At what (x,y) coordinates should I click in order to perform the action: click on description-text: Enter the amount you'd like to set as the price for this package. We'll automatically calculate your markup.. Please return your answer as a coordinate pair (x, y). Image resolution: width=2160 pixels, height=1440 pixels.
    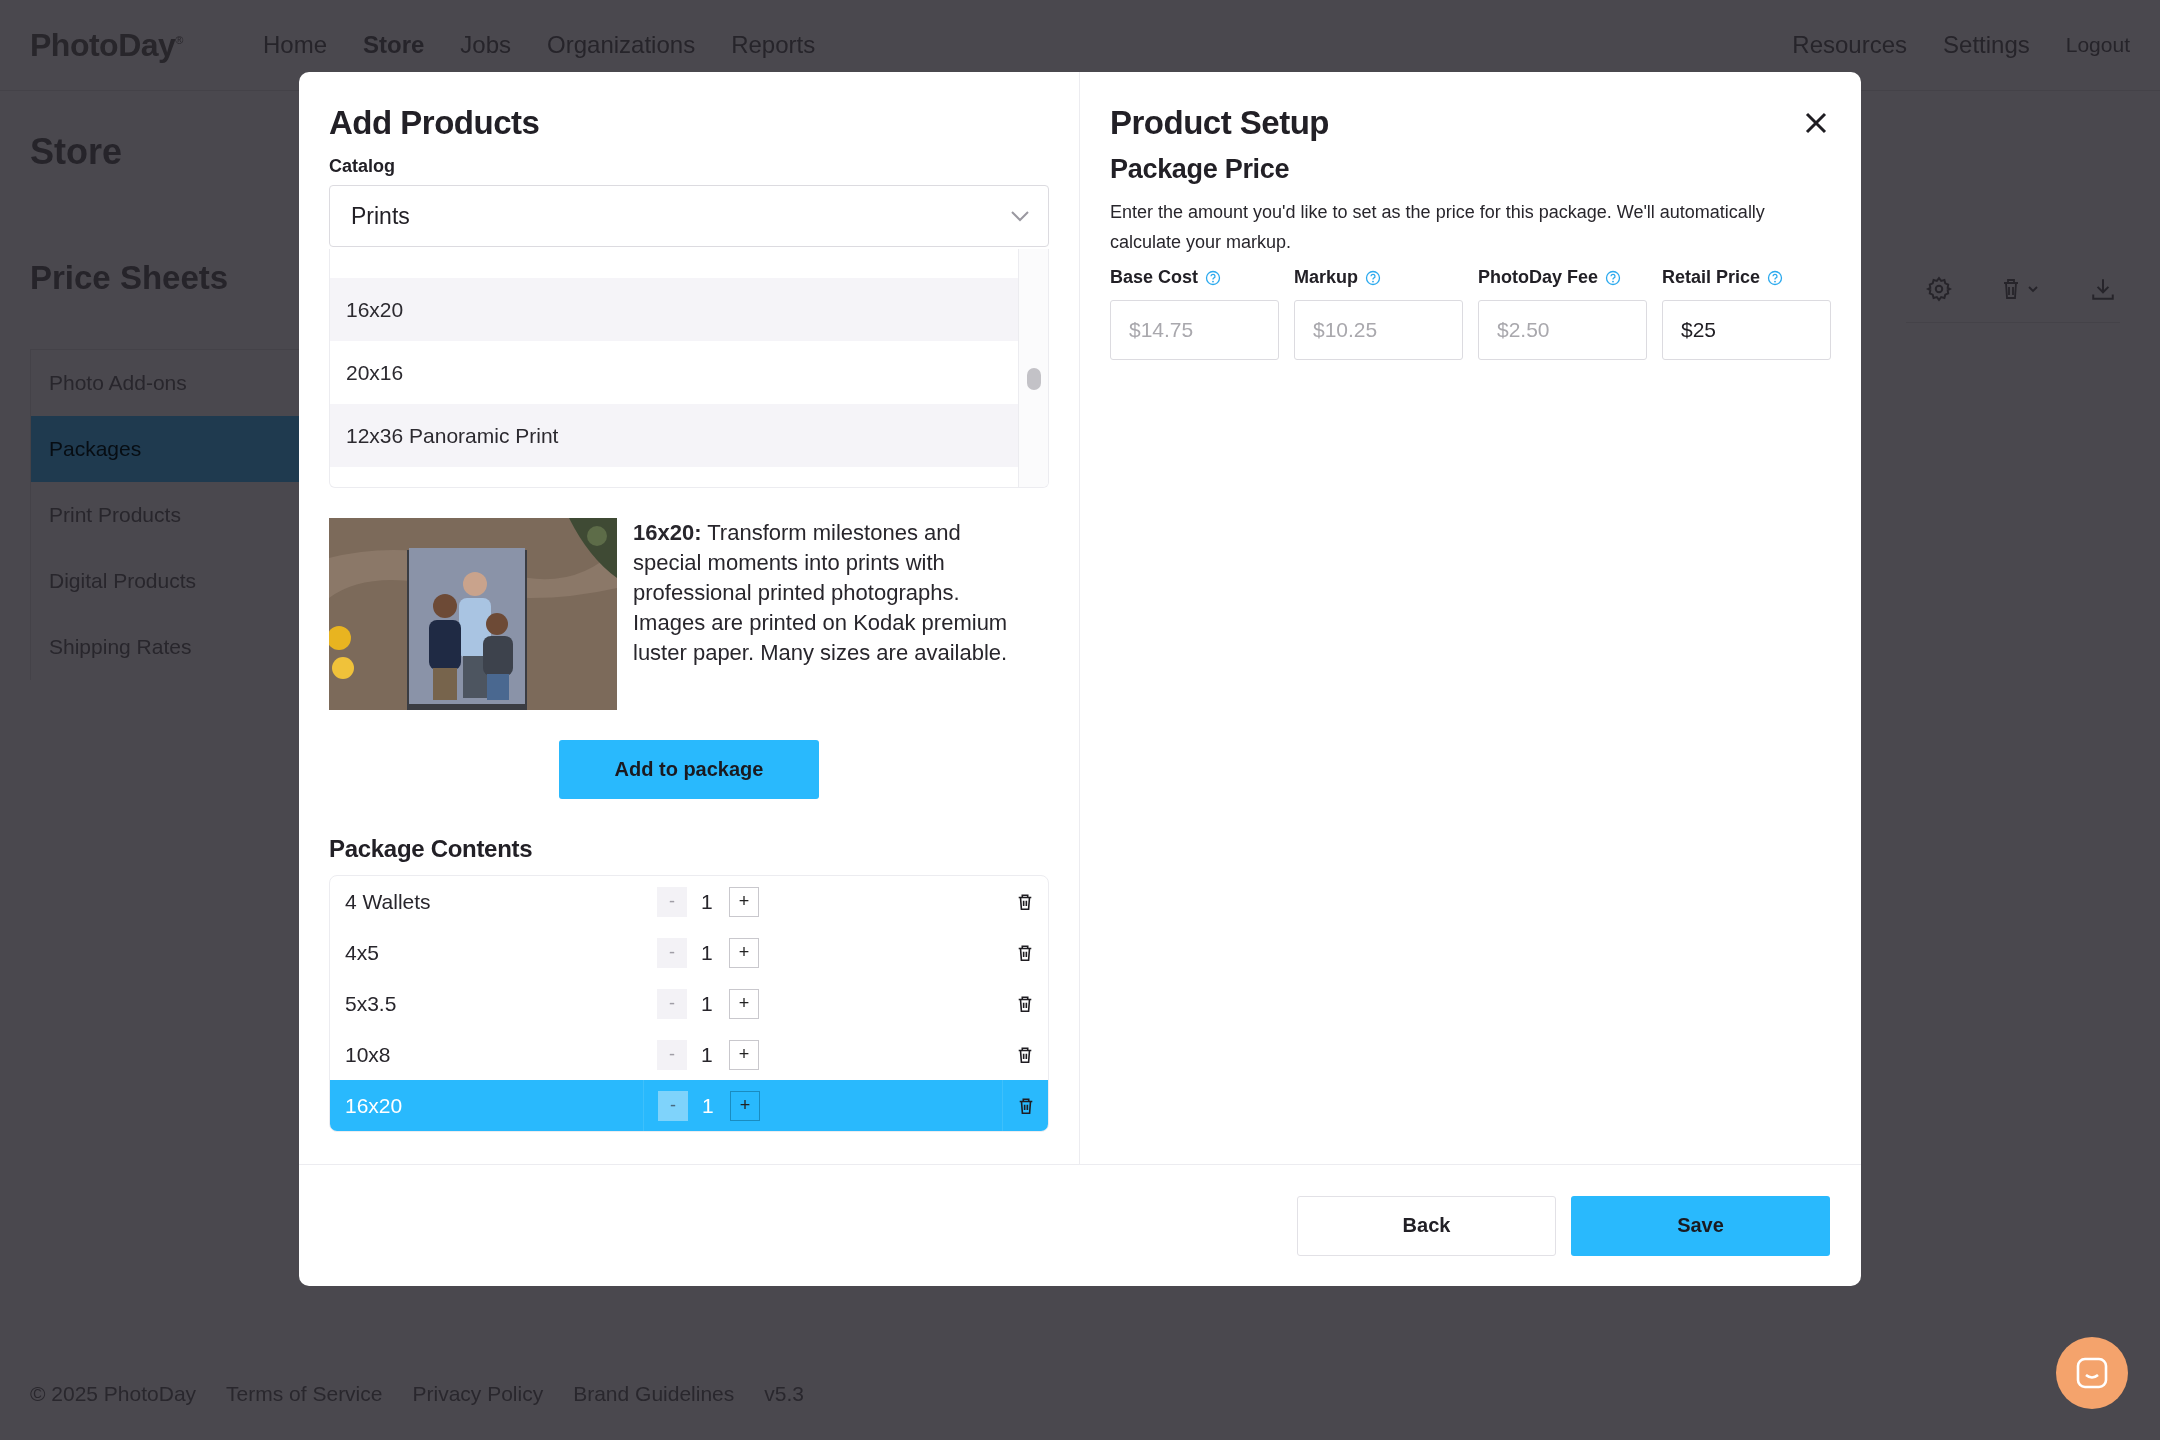
    Looking at the image, I should click on (1438, 227).